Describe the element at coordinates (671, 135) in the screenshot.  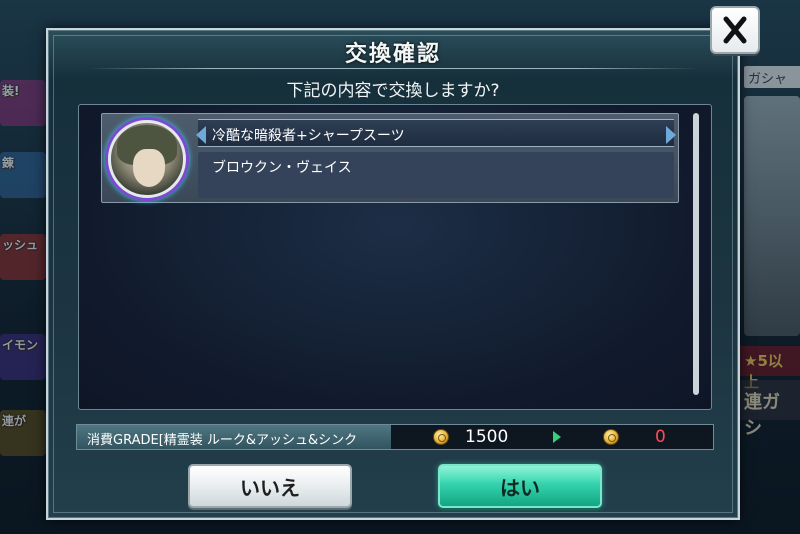
I see `chevron-right-icon` at that location.